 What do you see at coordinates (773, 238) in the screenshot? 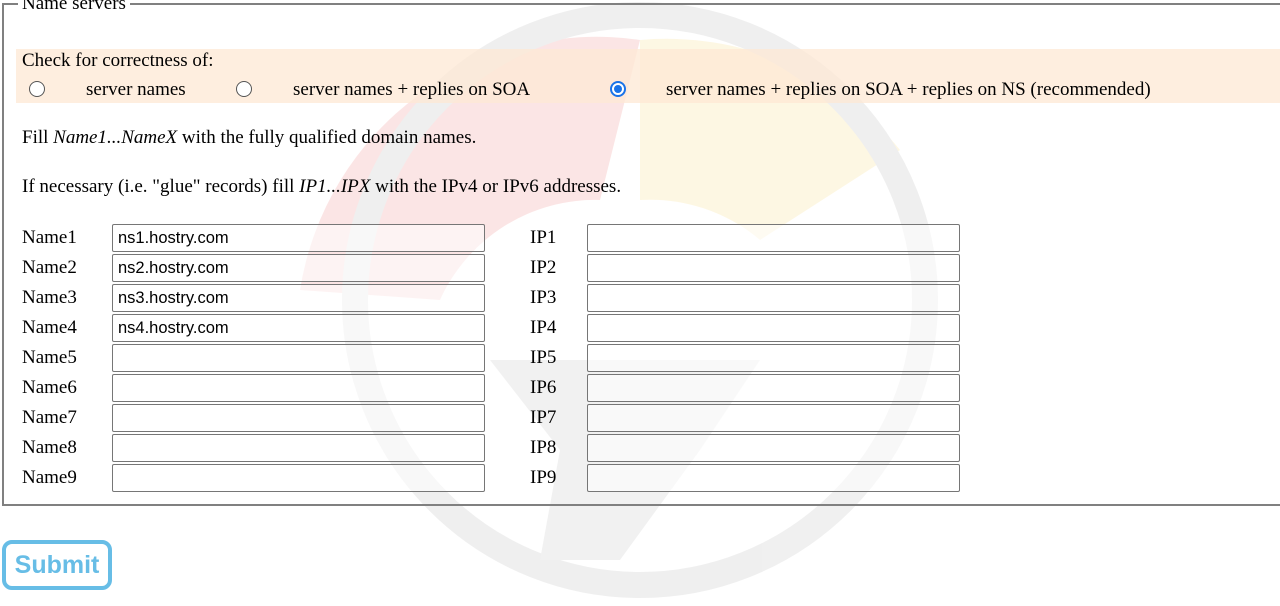
I see `ip1-input` at bounding box center [773, 238].